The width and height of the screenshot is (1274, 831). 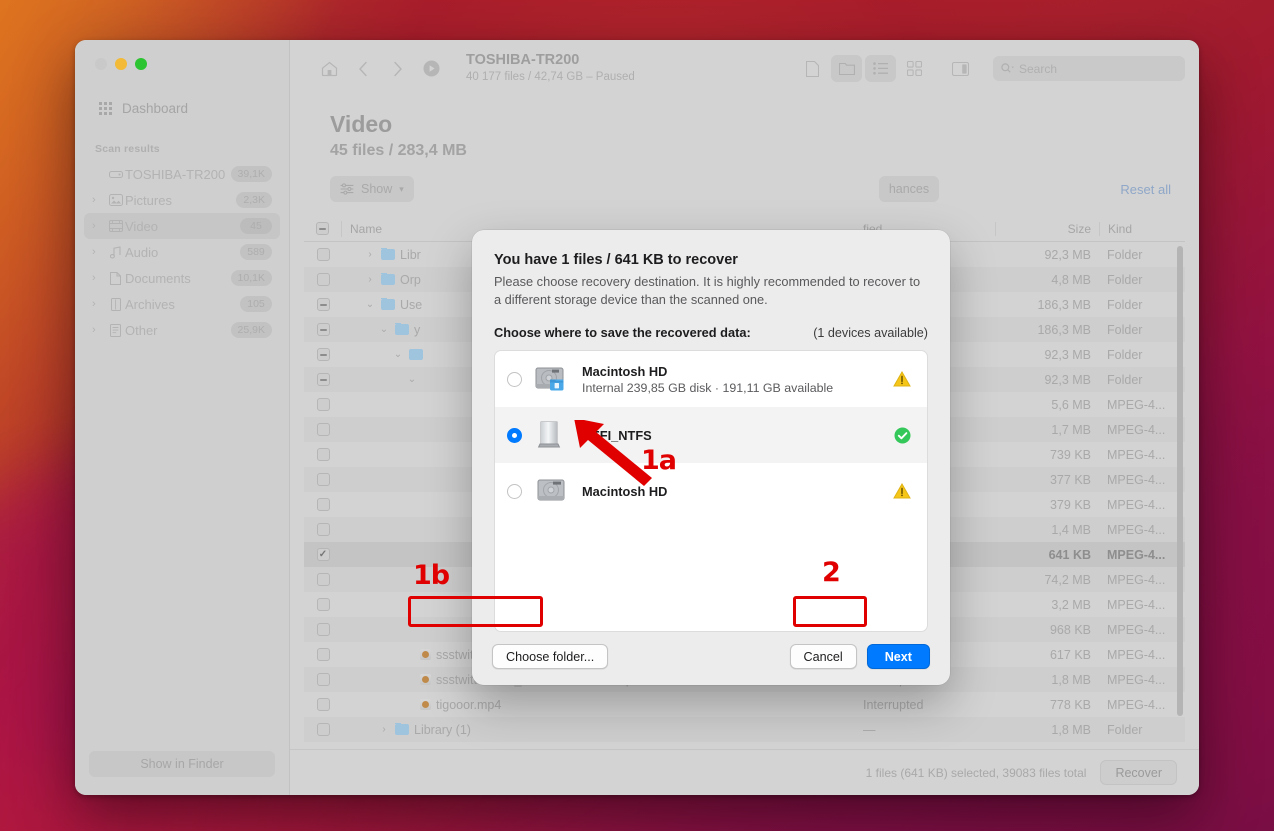 What do you see at coordinates (812, 68) in the screenshot?
I see `file-view-icon` at bounding box center [812, 68].